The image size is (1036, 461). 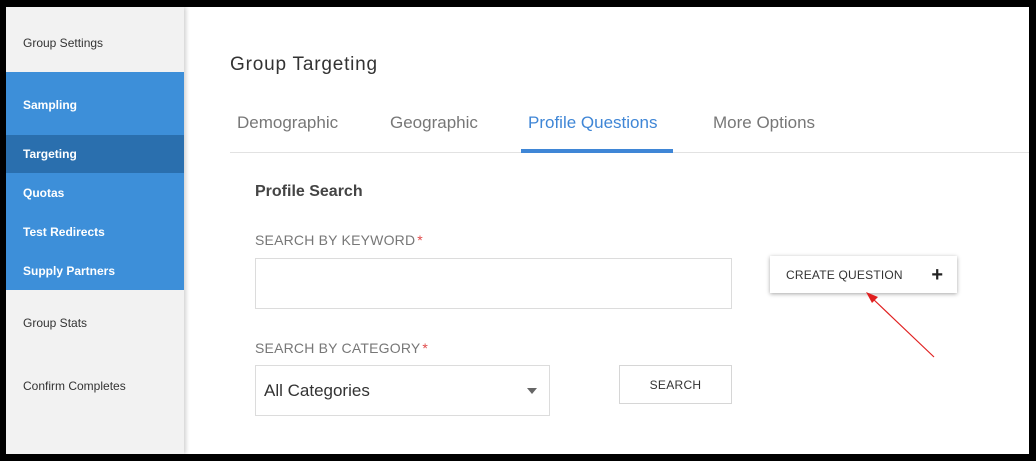 I want to click on category-label: SEARCH BY CATEGORY *, so click(x=341, y=348).